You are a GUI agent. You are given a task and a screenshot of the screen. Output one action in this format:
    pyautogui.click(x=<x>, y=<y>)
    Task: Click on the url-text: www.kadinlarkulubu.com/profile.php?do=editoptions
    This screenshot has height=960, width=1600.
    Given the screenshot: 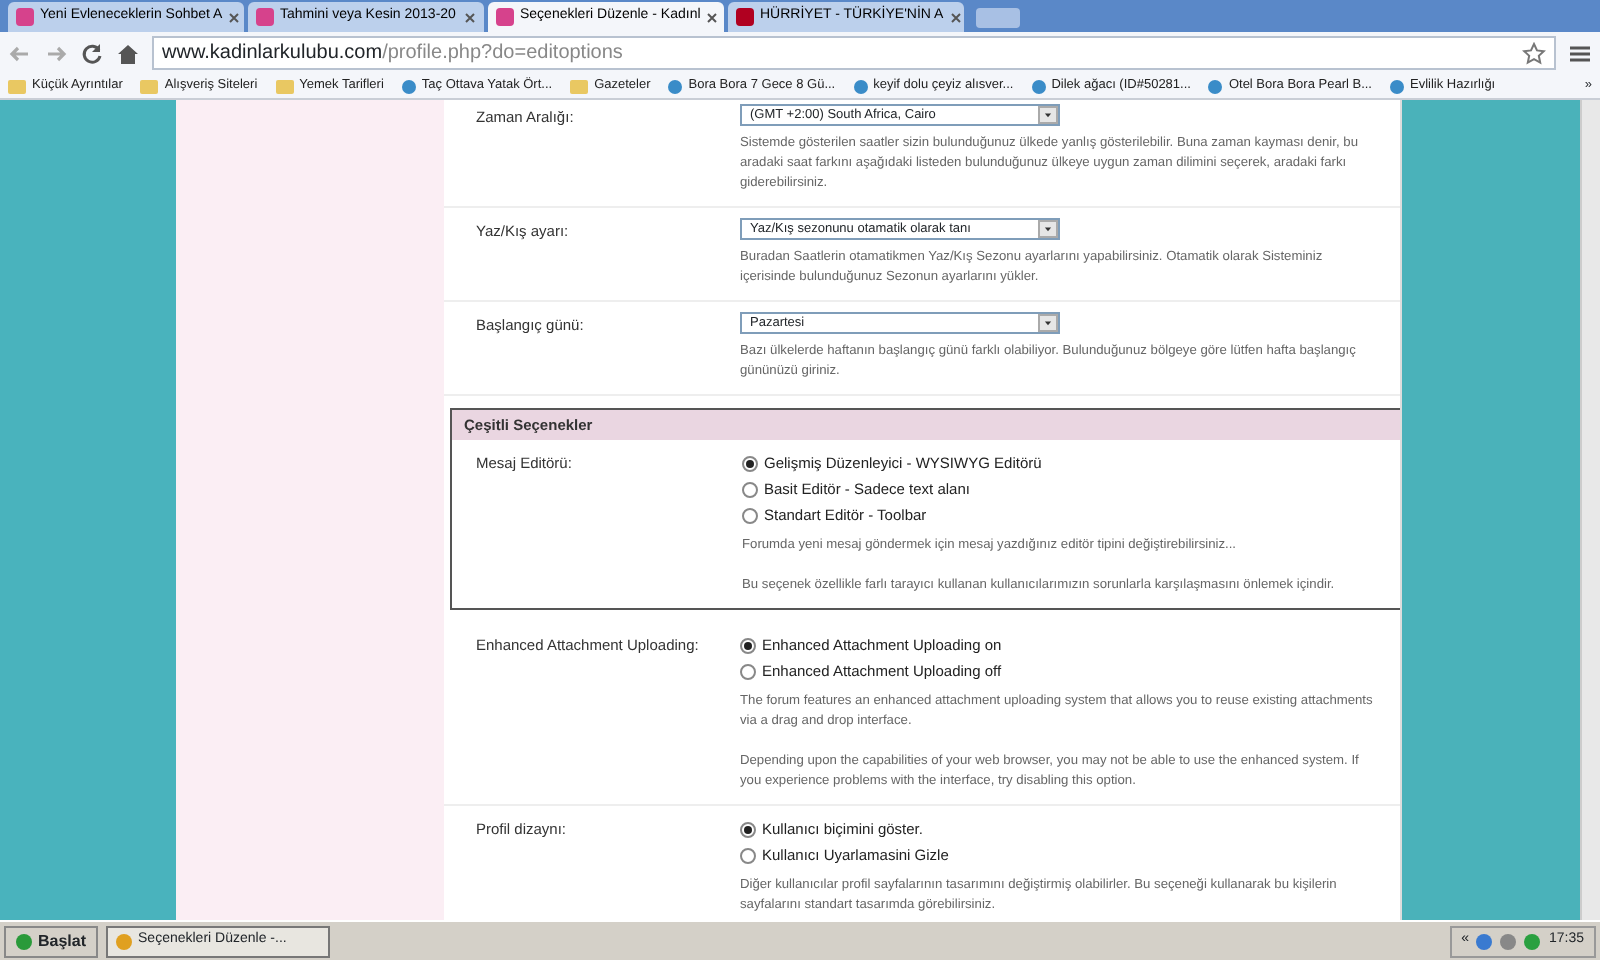 What is the action you would take?
    pyautogui.click(x=392, y=54)
    